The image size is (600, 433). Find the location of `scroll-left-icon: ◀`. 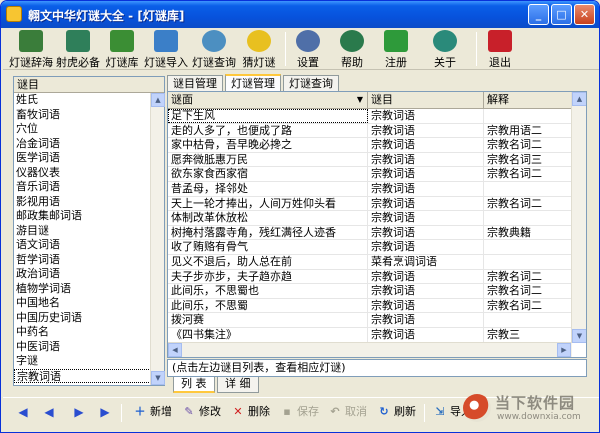

scroll-left-icon: ◀ is located at coordinates (175, 350).